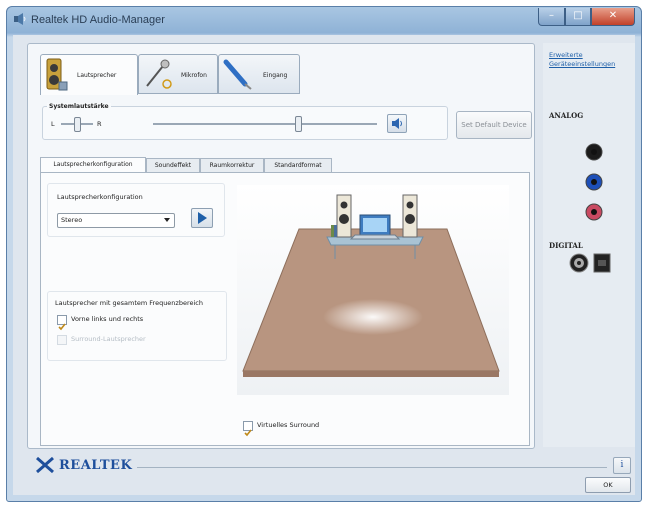  Describe the element at coordinates (245, 121) in the screenshot. I see `system-volume-group: Systemlautstärke L R` at that location.